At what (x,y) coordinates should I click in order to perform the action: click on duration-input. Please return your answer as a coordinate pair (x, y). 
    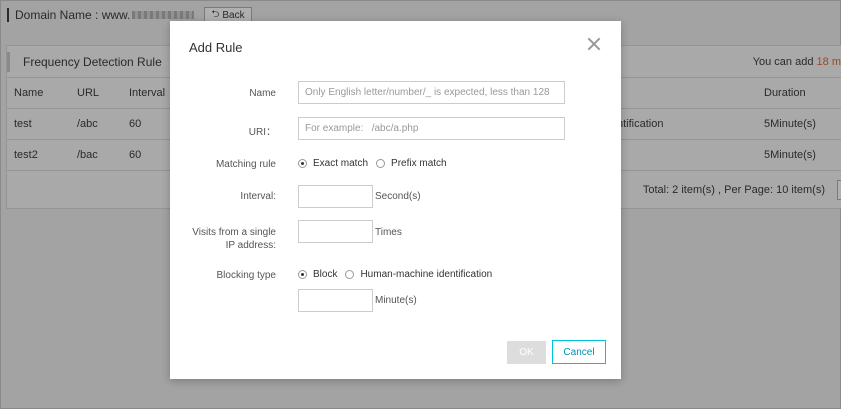
    Looking at the image, I should click on (335, 300).